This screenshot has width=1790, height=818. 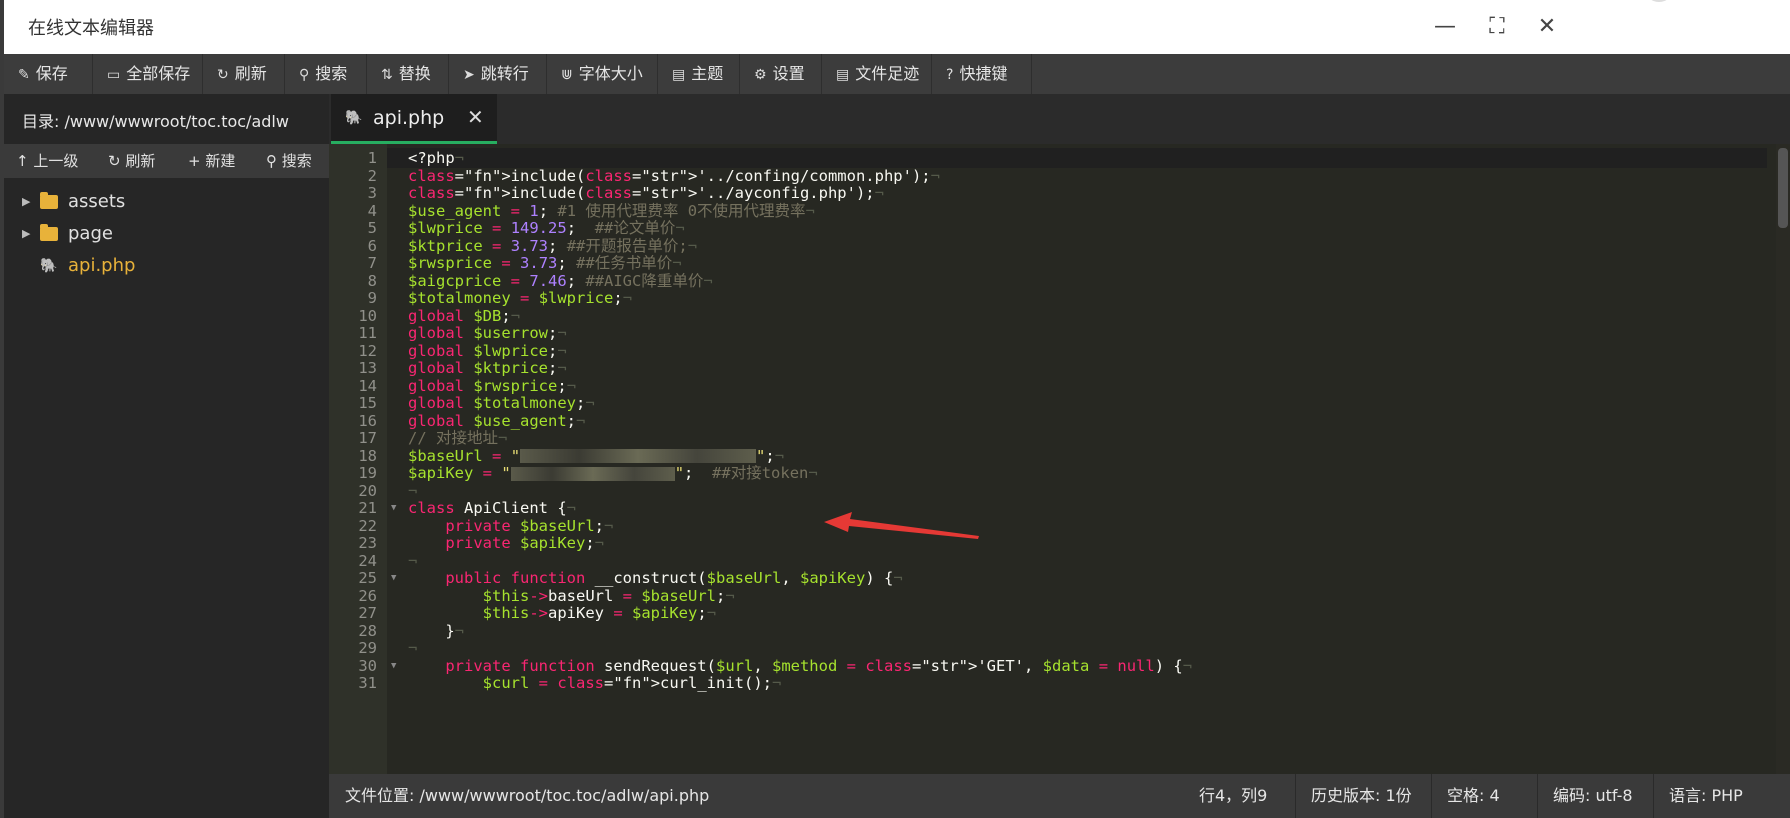 I want to click on save-all-label: 全部保存, so click(x=158, y=73).